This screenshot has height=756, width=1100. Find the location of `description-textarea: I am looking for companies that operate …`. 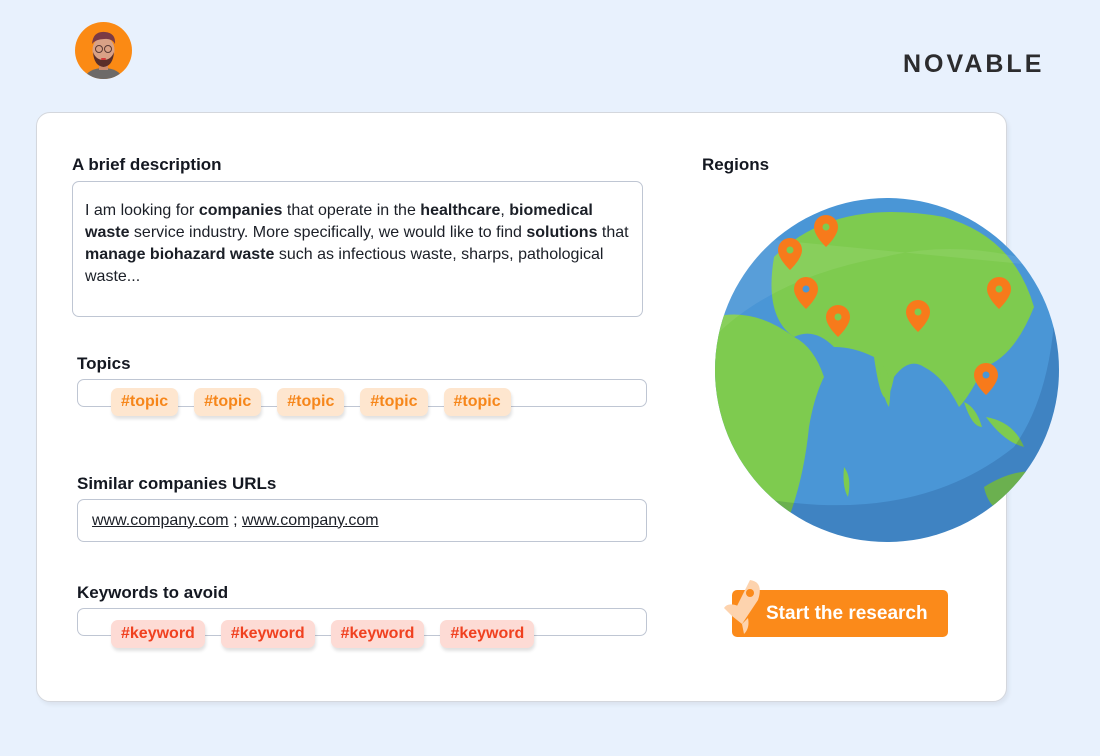

description-textarea: I am looking for companies that operate … is located at coordinates (357, 249).